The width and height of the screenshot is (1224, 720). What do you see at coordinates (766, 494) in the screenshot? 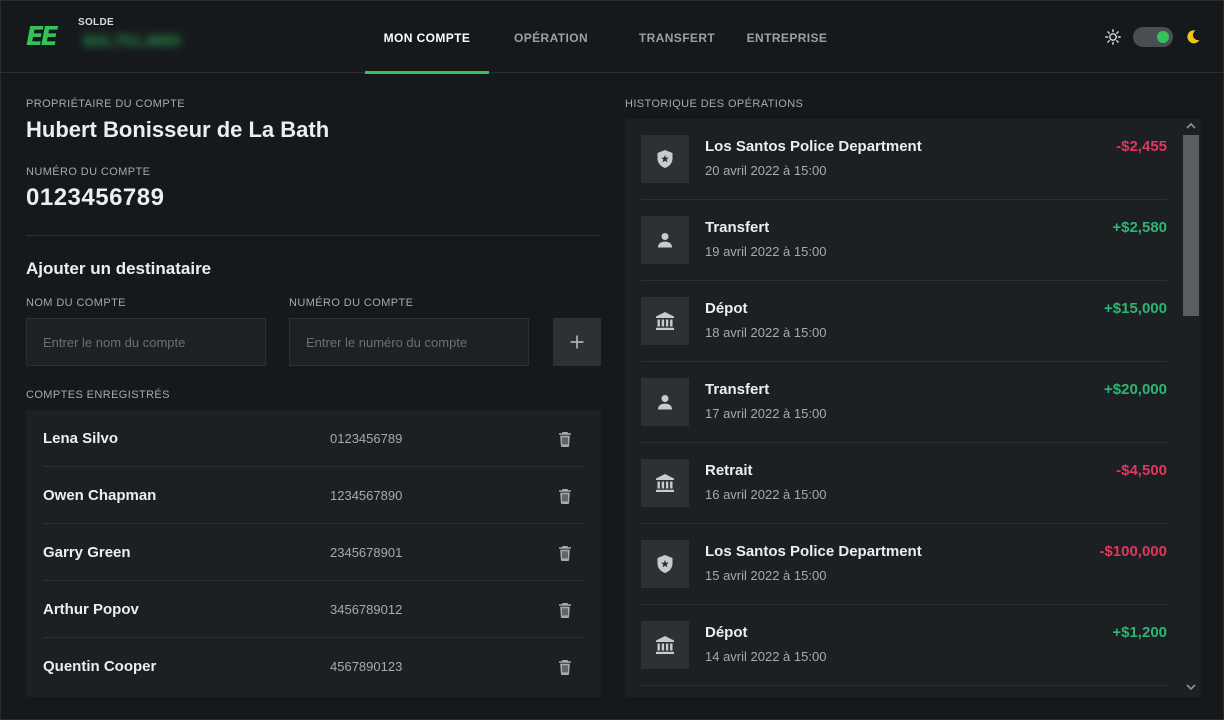
I see `history-date: 16 avril 2022 à 15:00` at bounding box center [766, 494].